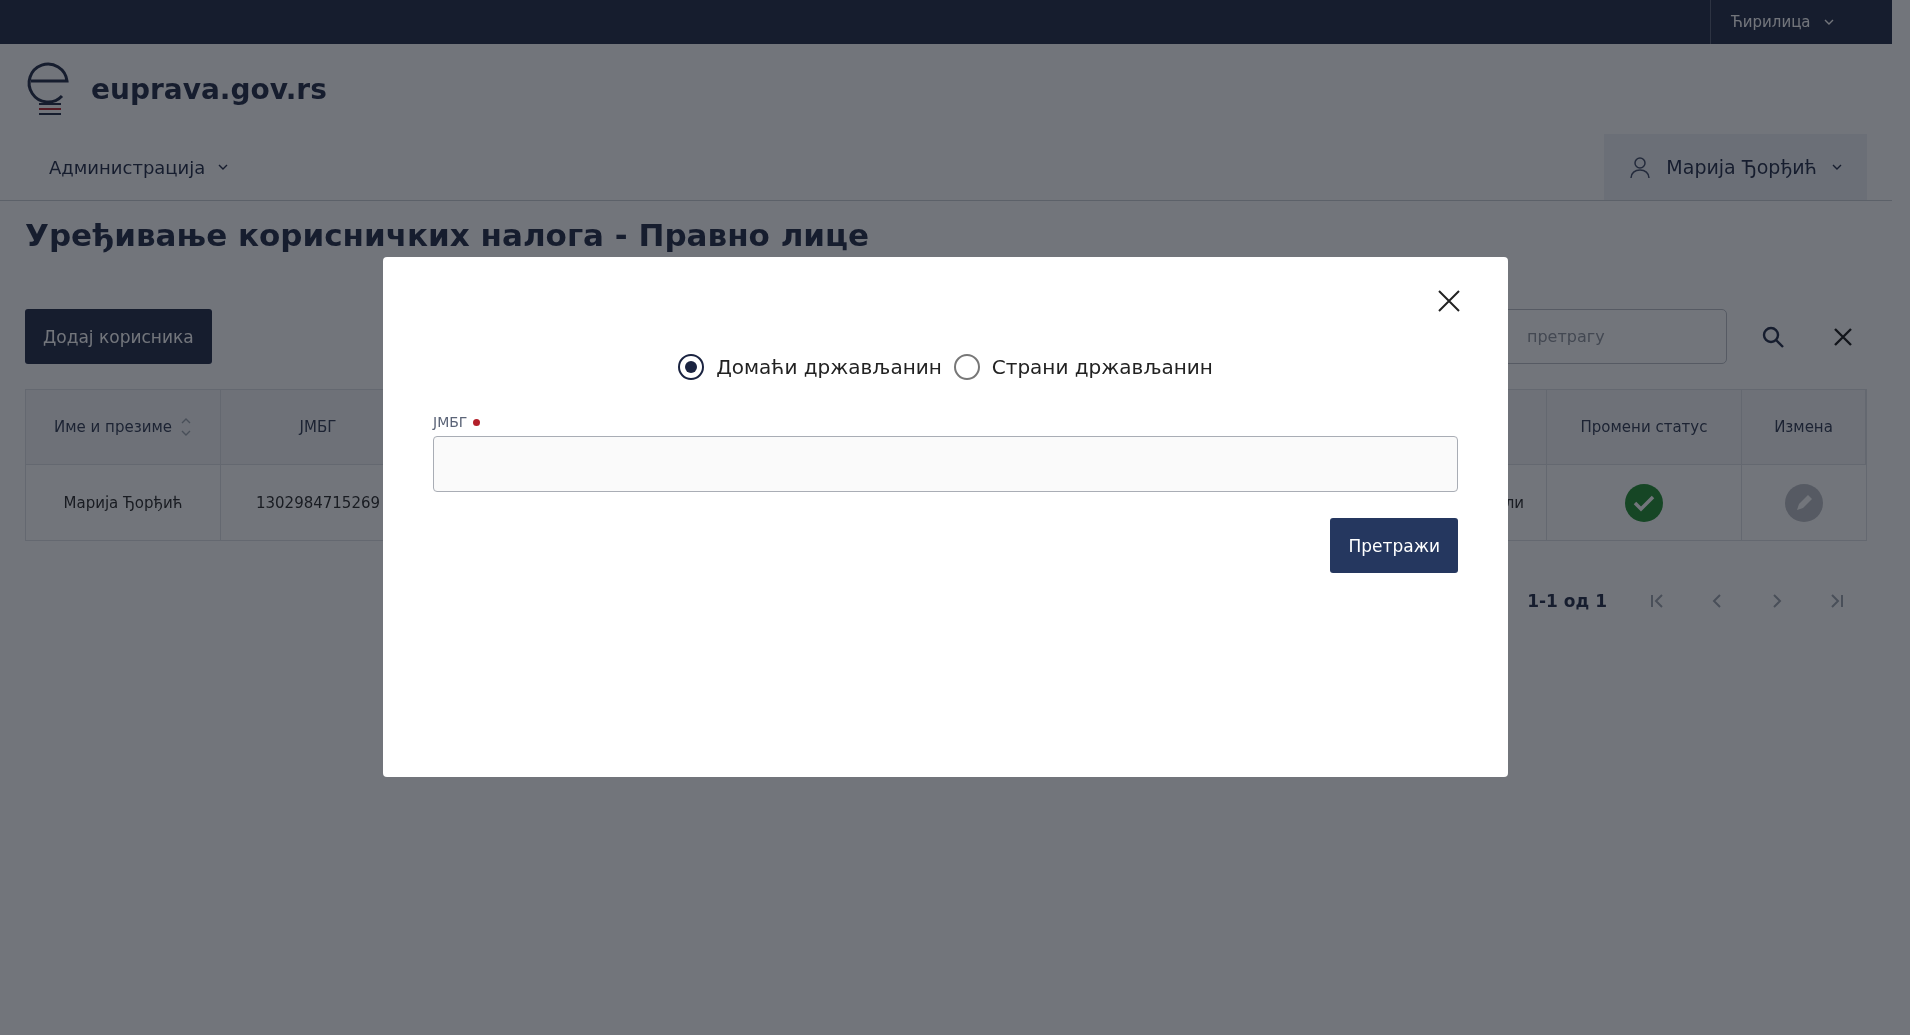 The image size is (1910, 1035). Describe the element at coordinates (1804, 427) in the screenshot. I see `column-header: Измена` at that location.